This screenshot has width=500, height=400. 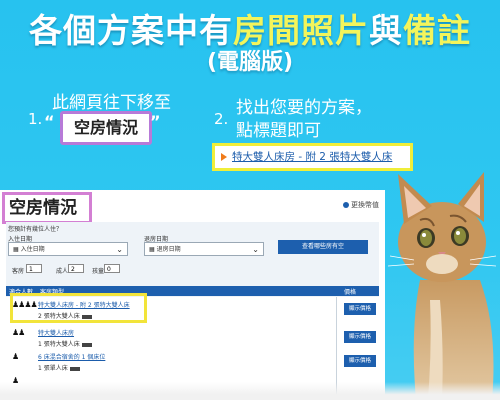 What do you see at coordinates (323, 247) in the screenshot?
I see `search-availability-button: 查看哪些房有空` at bounding box center [323, 247].